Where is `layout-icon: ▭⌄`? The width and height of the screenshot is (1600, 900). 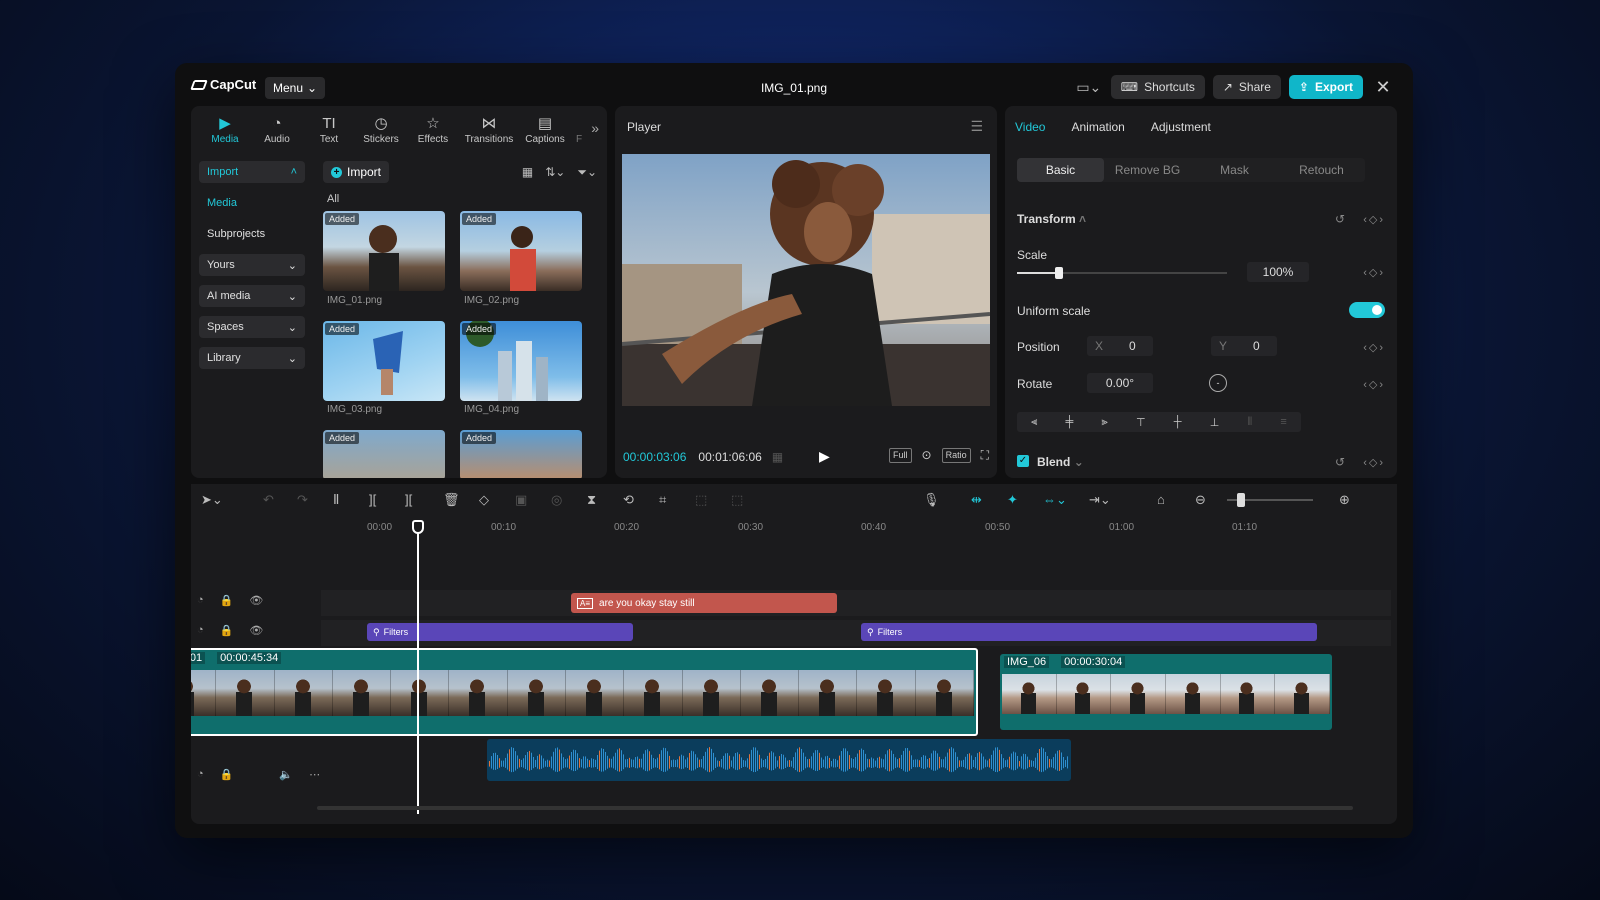
layout-icon: ▭⌄ is located at coordinates (1089, 87).